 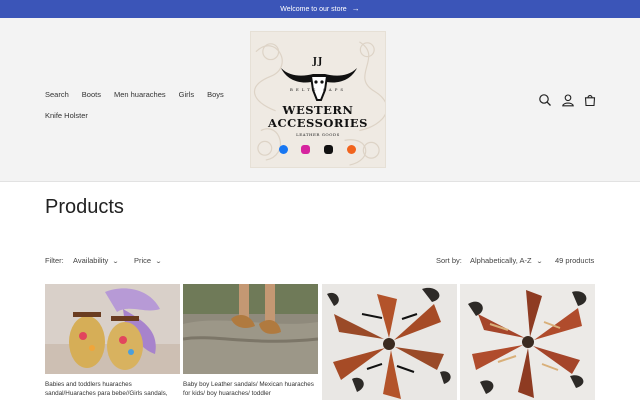 I want to click on logo-belts-caps: BELTS CAPS, so click(x=318, y=89).